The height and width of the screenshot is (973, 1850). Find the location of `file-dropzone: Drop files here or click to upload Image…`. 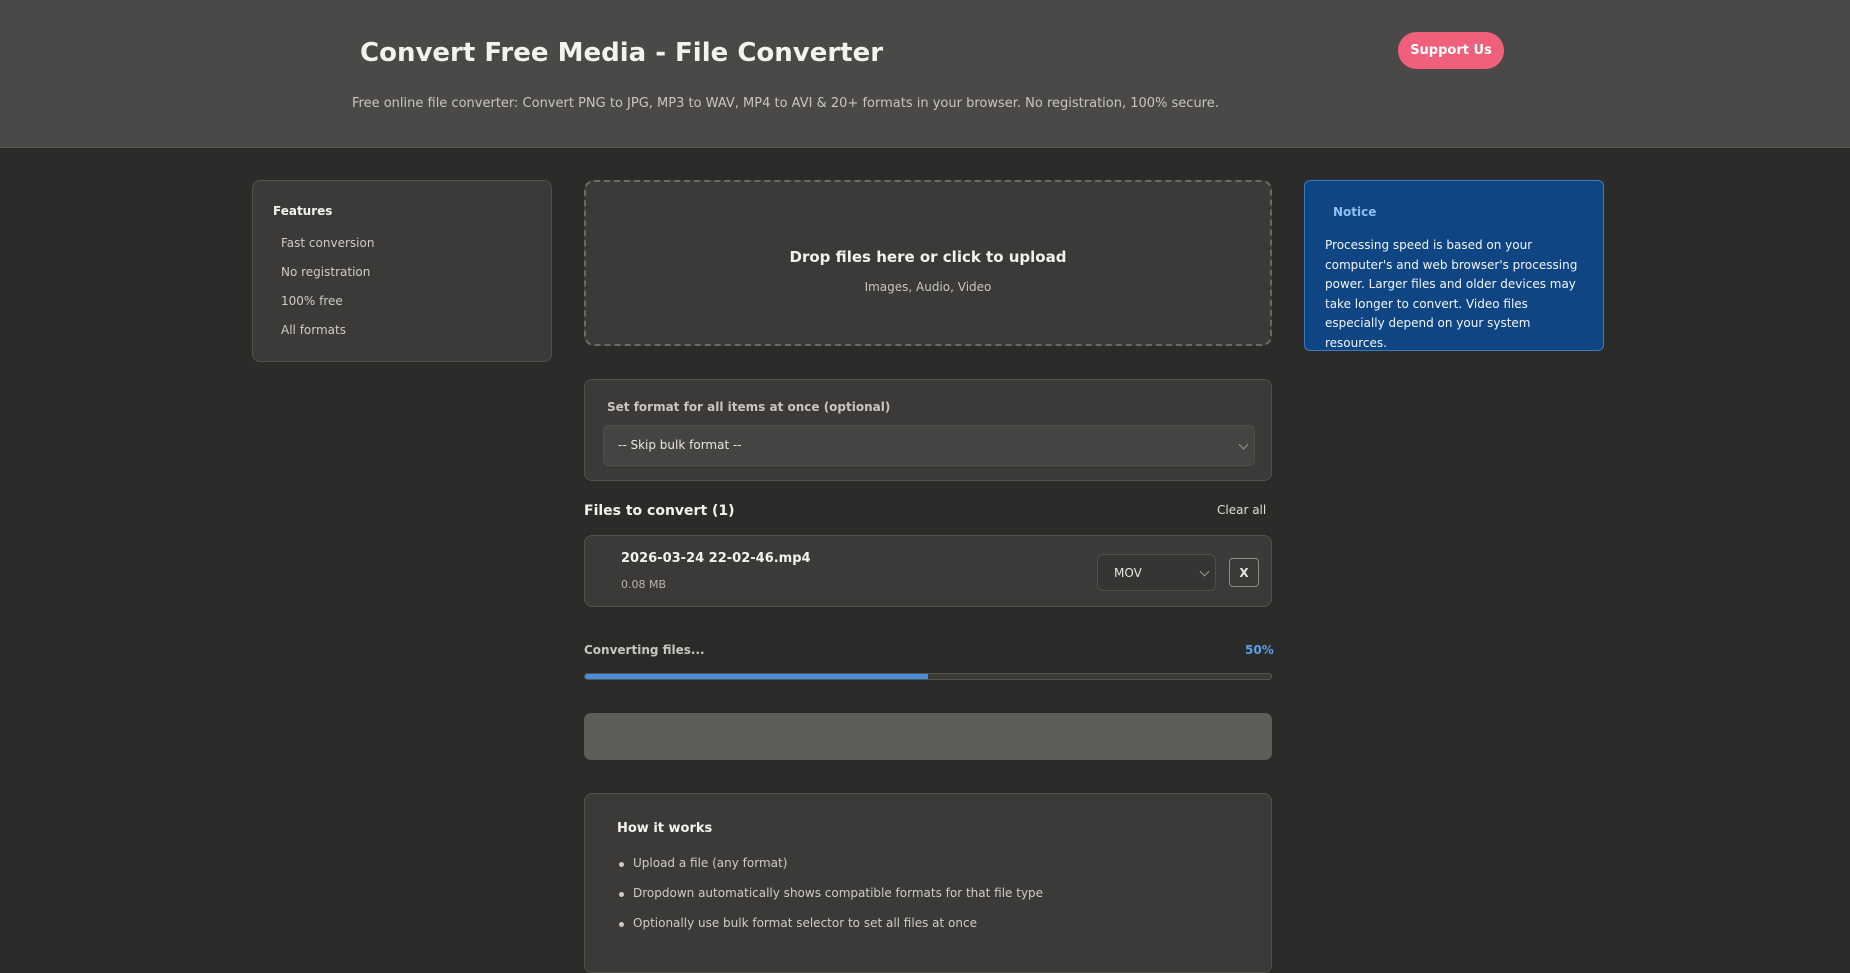

file-dropzone: Drop files here or click to upload Image… is located at coordinates (928, 263).